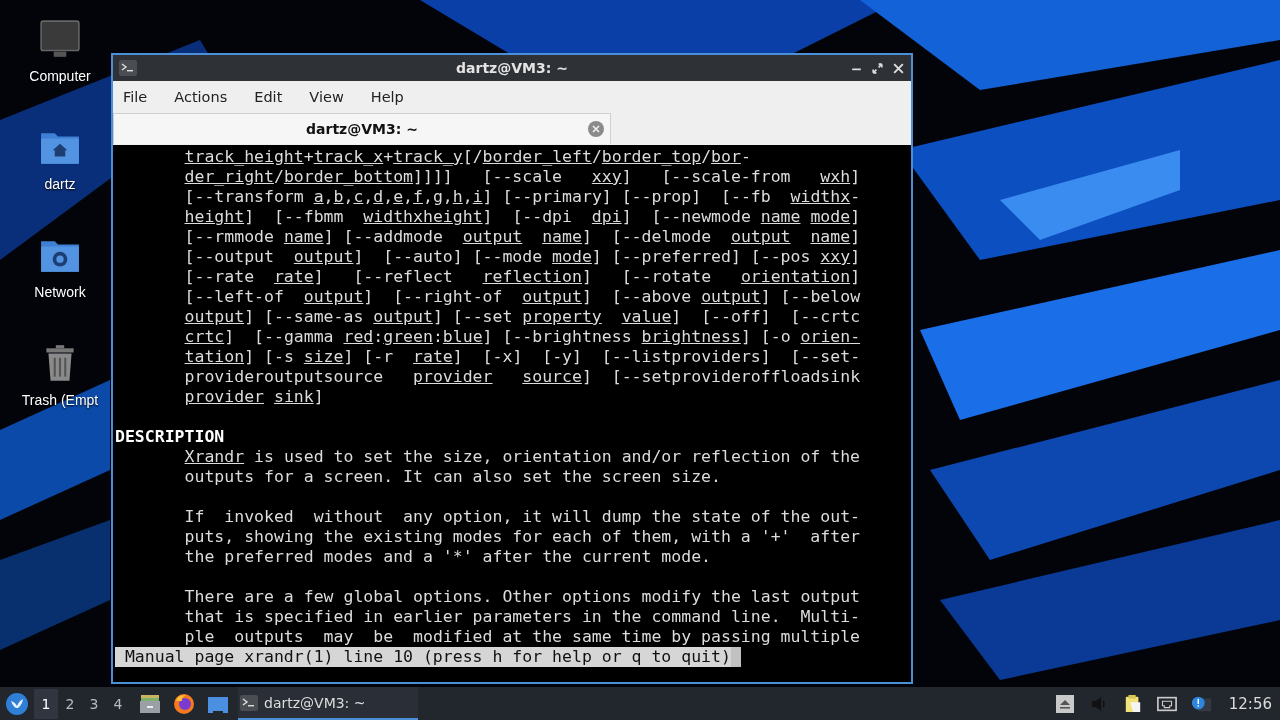 The width and height of the screenshot is (1280, 720). What do you see at coordinates (522, 296) in the screenshot?
I see `terminal-line: [--left-of output] [--right-of output] [--above output] [--below` at bounding box center [522, 296].